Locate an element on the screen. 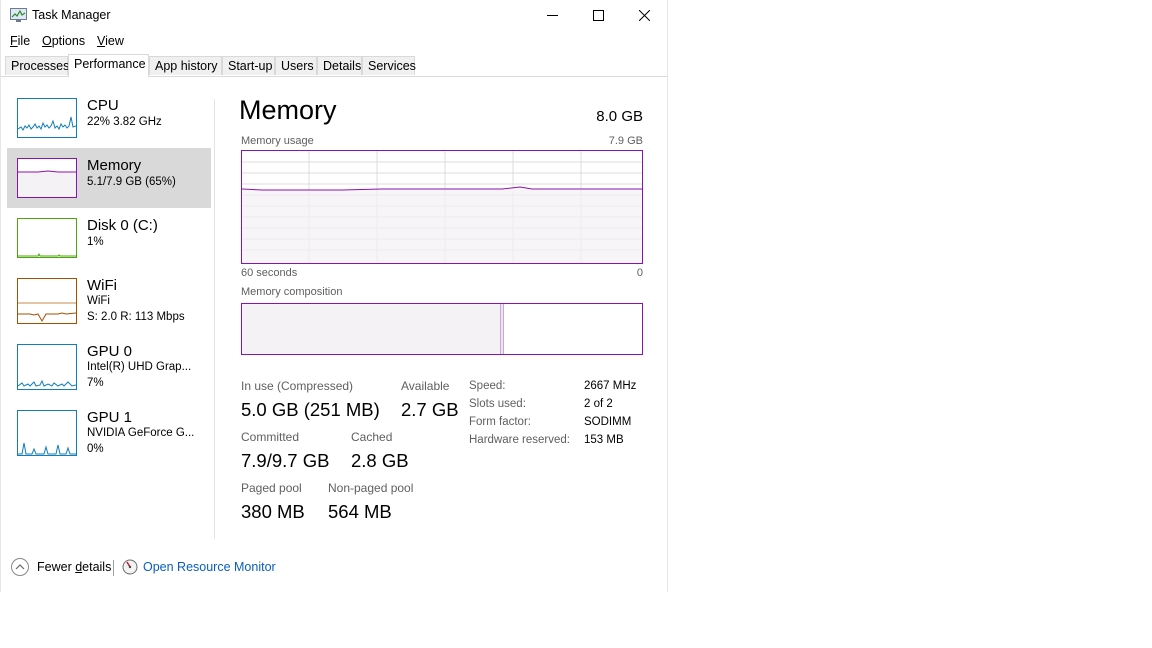 The width and height of the screenshot is (1152, 648). sidebar-cpu-name: CPU is located at coordinates (103, 105).